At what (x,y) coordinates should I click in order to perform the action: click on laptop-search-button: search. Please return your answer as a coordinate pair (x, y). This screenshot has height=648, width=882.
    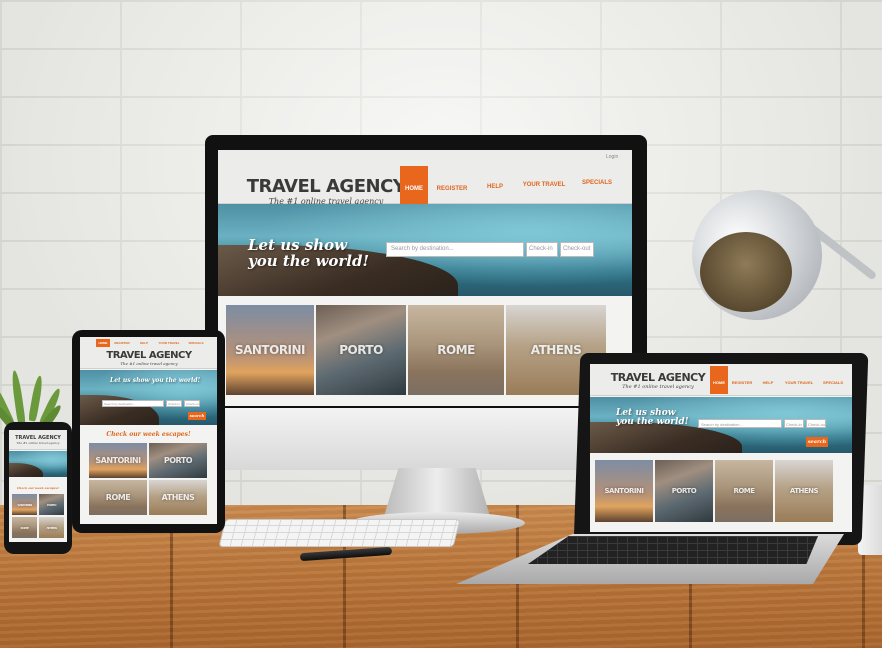
    Looking at the image, I should click on (817, 442).